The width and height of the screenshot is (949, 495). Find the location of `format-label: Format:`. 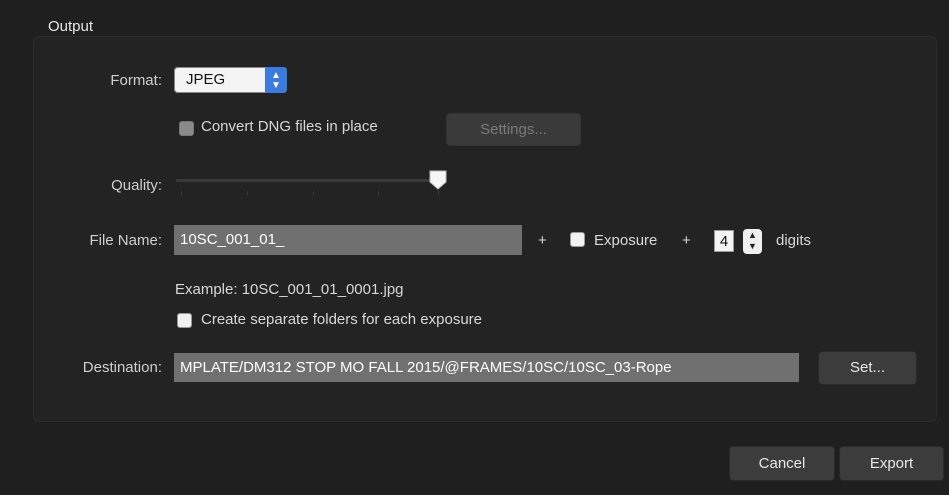

format-label: Format: is located at coordinates (136, 80).